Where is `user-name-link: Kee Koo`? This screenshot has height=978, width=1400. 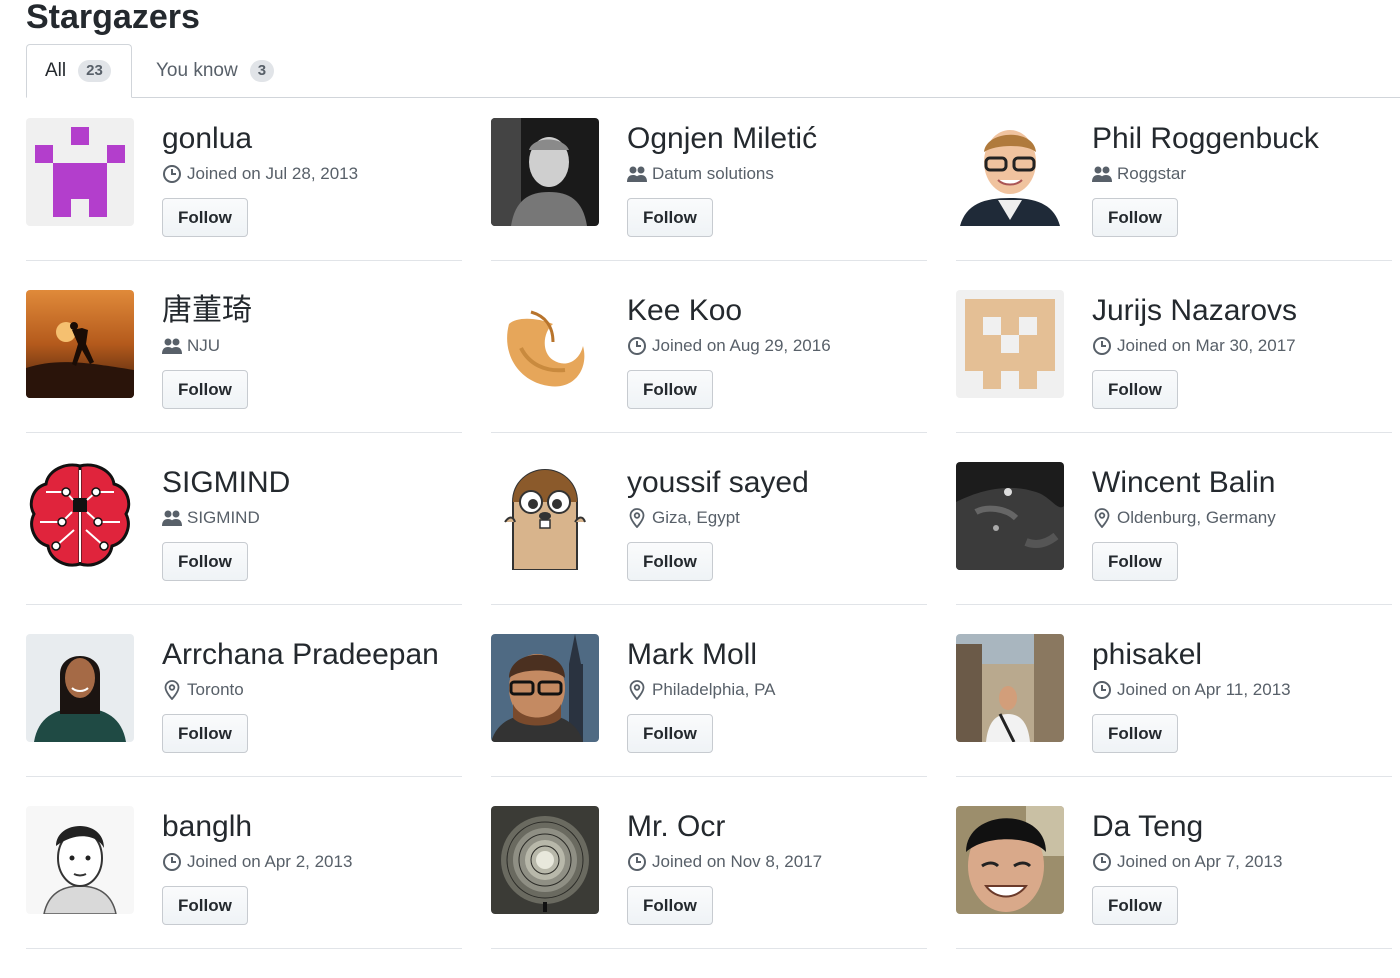
user-name-link: Kee Koo is located at coordinates (684, 311).